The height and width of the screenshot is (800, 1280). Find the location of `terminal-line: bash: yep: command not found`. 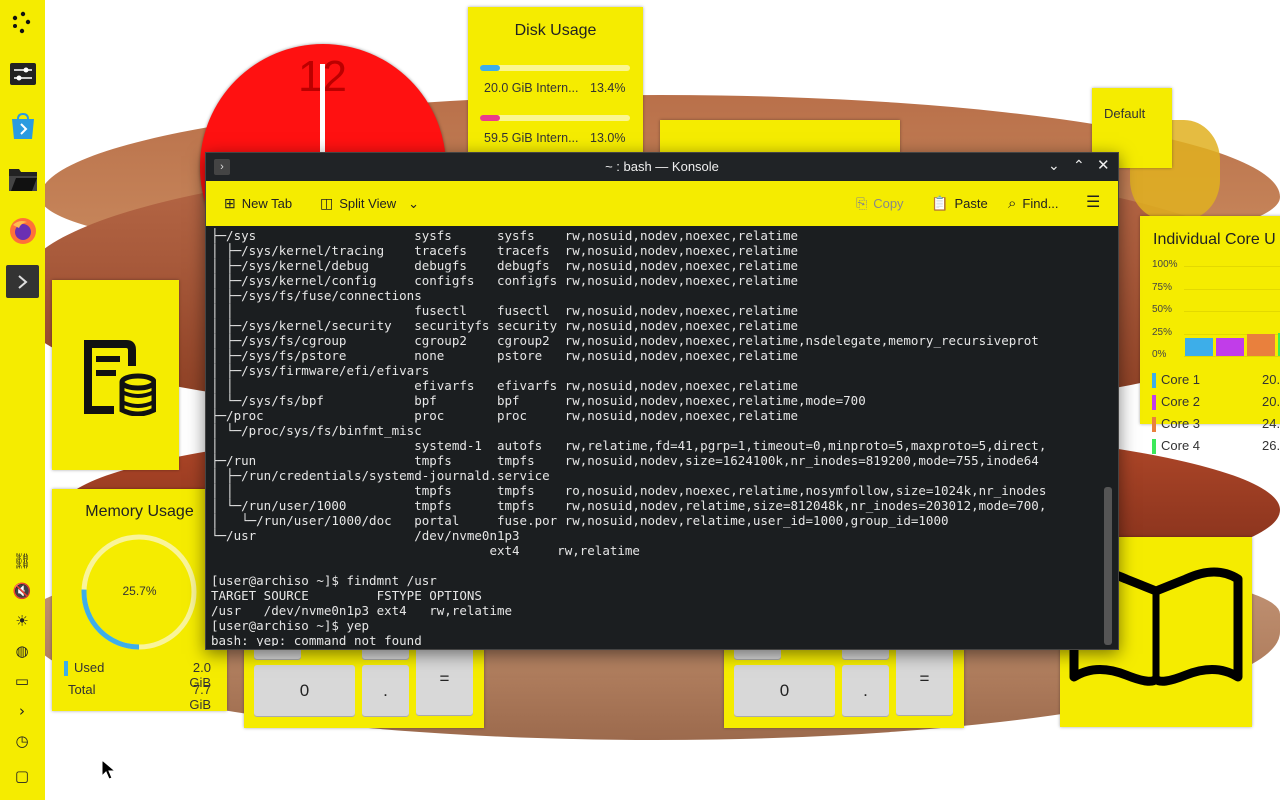

terminal-line: bash: yep: command not found is located at coordinates (316, 639).